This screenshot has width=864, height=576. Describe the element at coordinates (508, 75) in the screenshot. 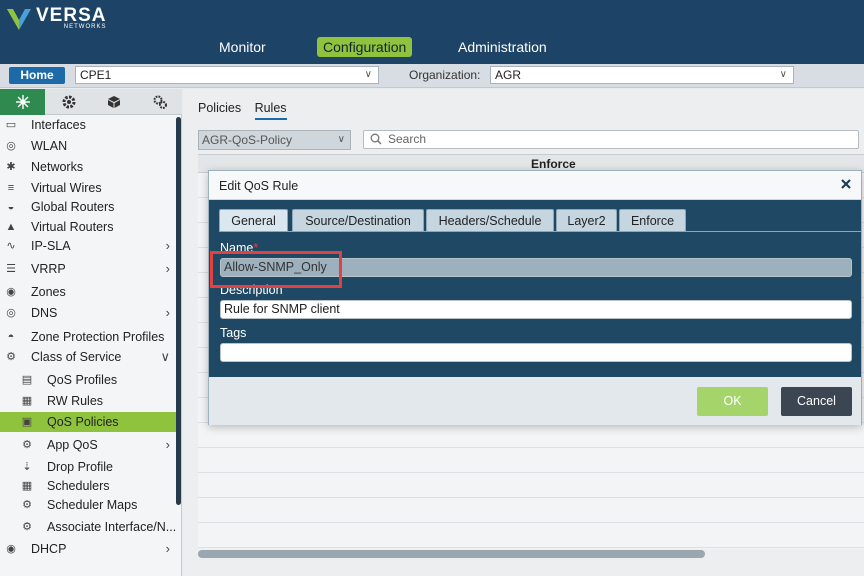

I see `organization-select-value: AGR` at that location.